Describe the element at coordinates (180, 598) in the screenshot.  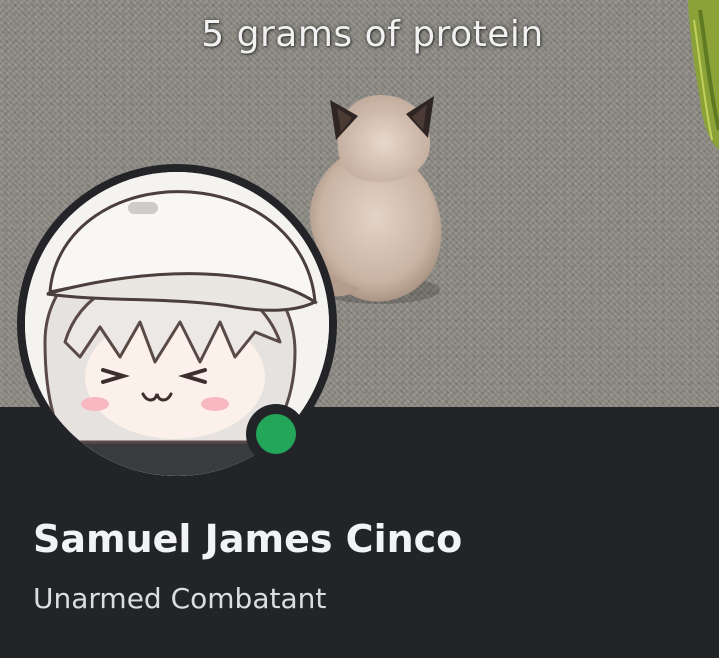
I see `user-subtitle: Unarmed Combatant` at that location.